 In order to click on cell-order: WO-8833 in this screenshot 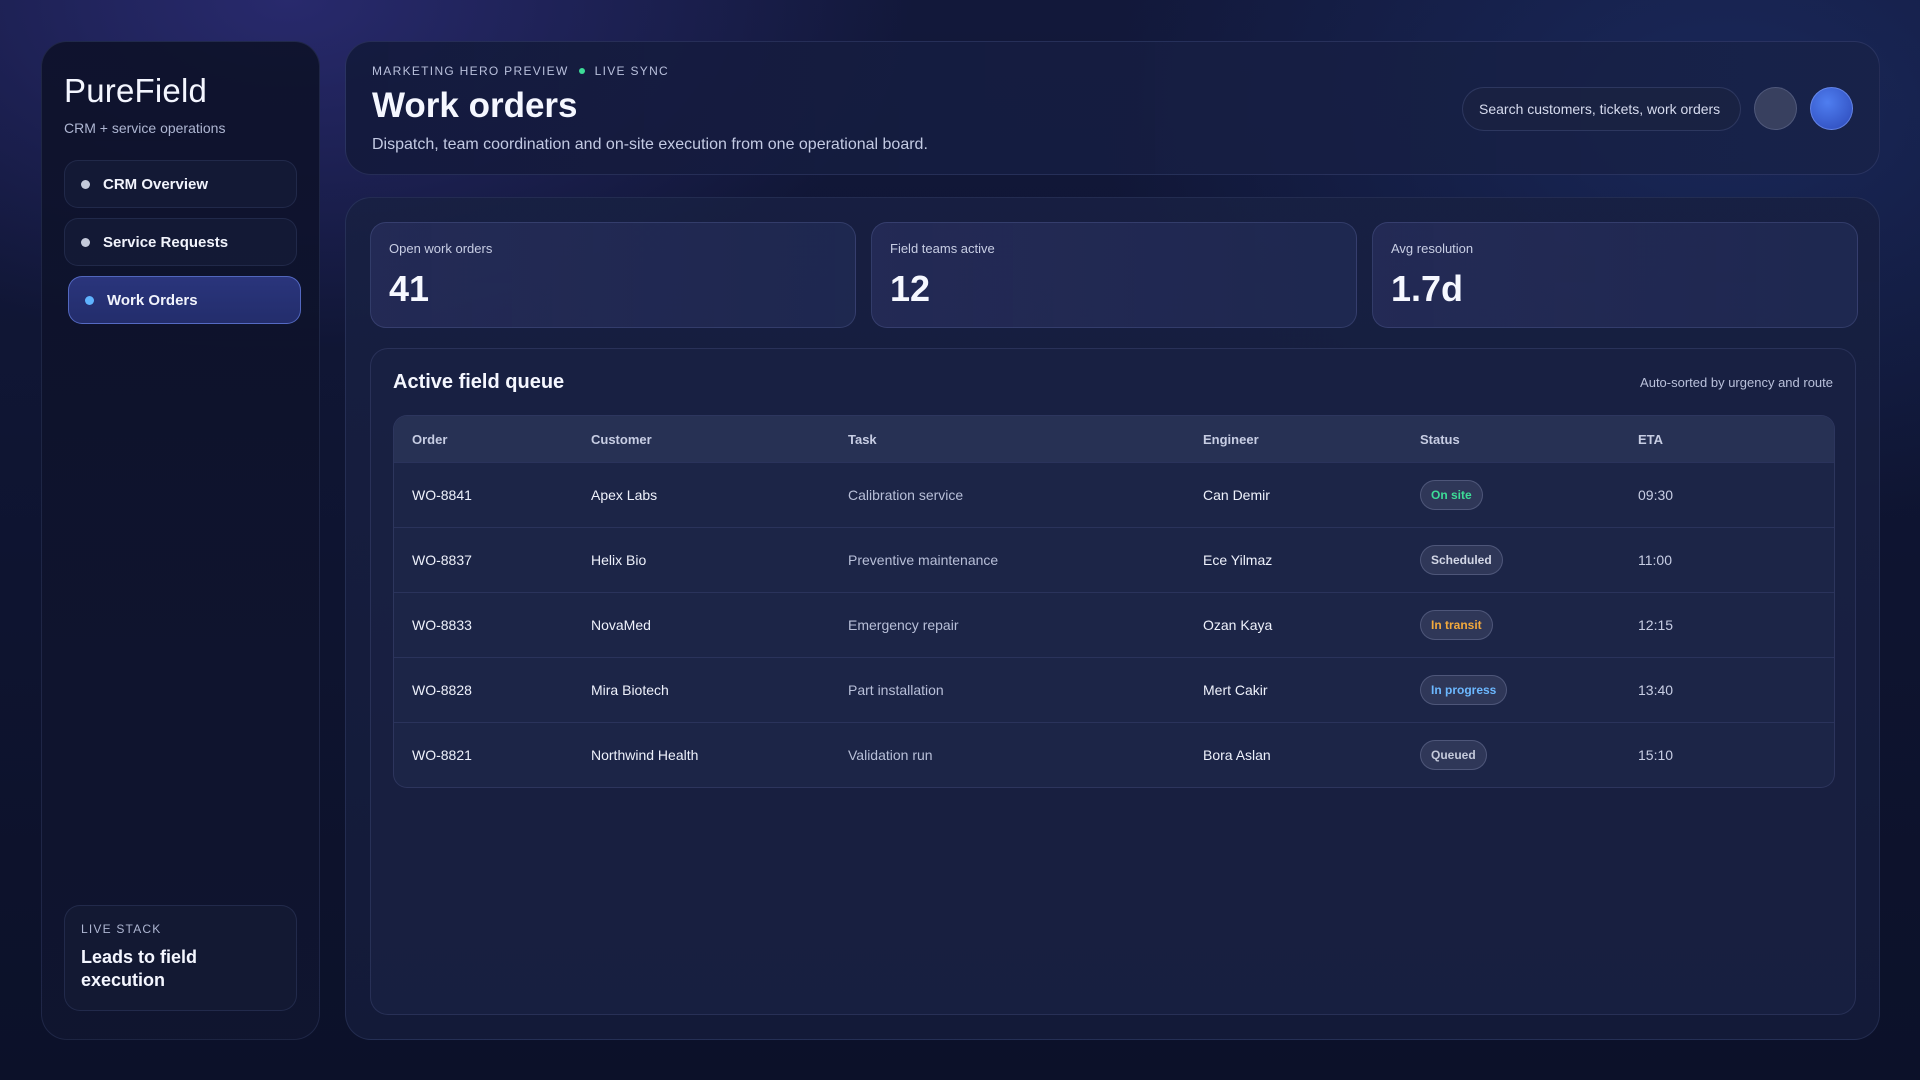, I will do `click(442, 625)`.